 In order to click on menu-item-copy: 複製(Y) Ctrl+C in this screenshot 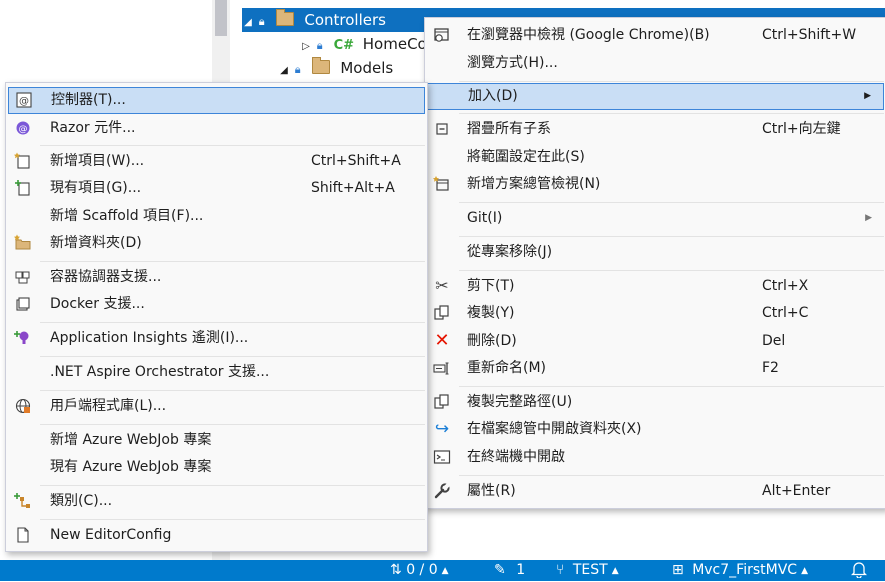, I will do `click(655, 313)`.